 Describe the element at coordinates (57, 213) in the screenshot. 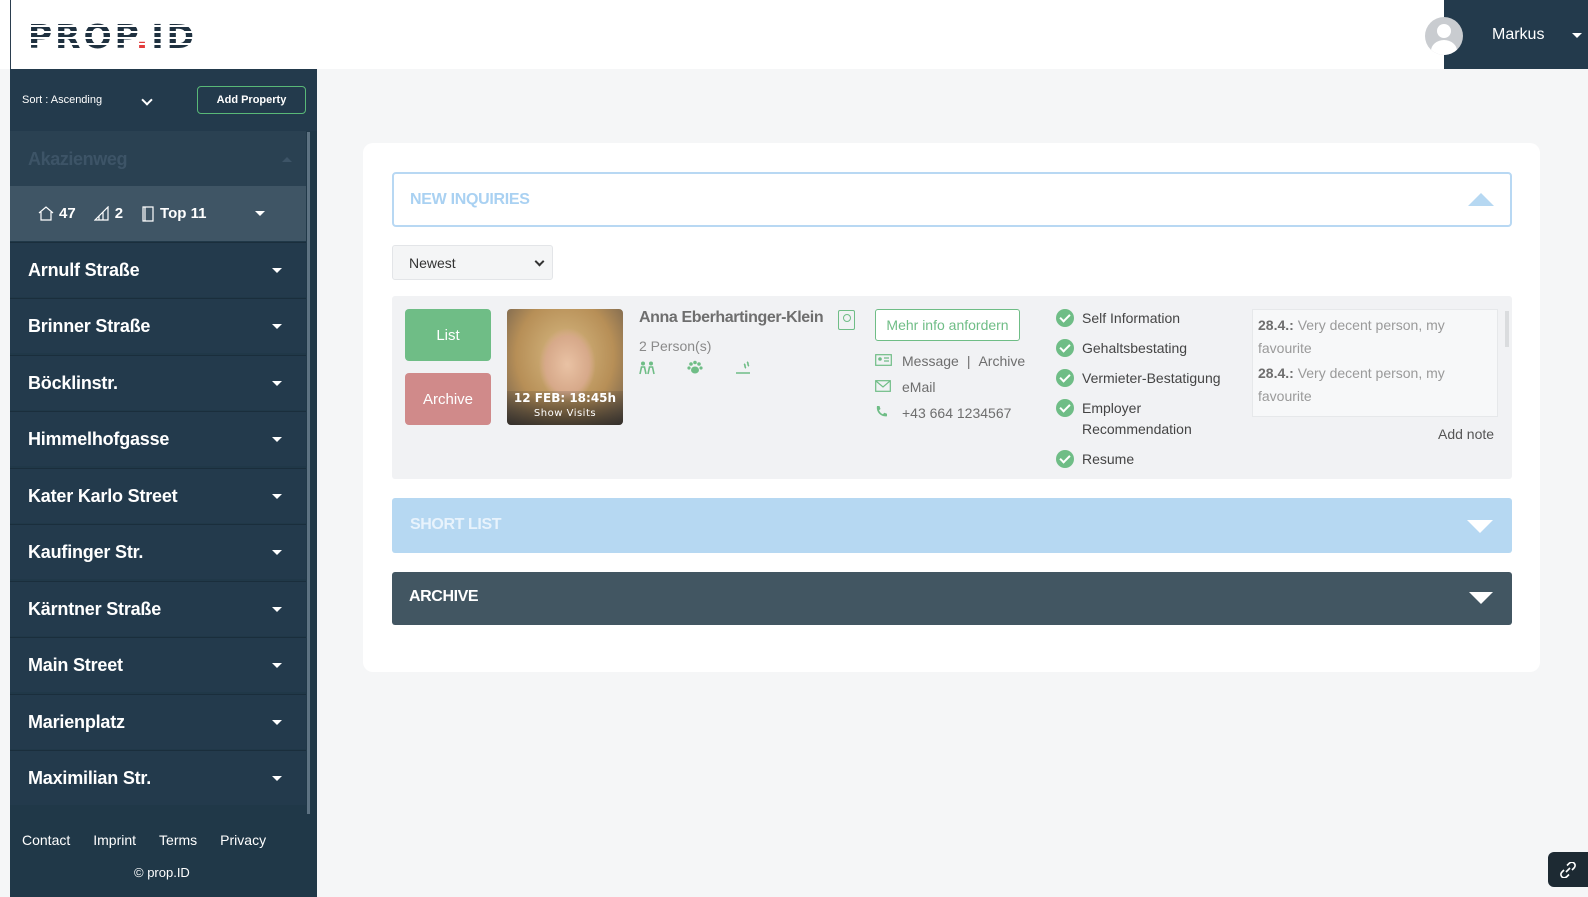

I see `units-stat: 47` at that location.